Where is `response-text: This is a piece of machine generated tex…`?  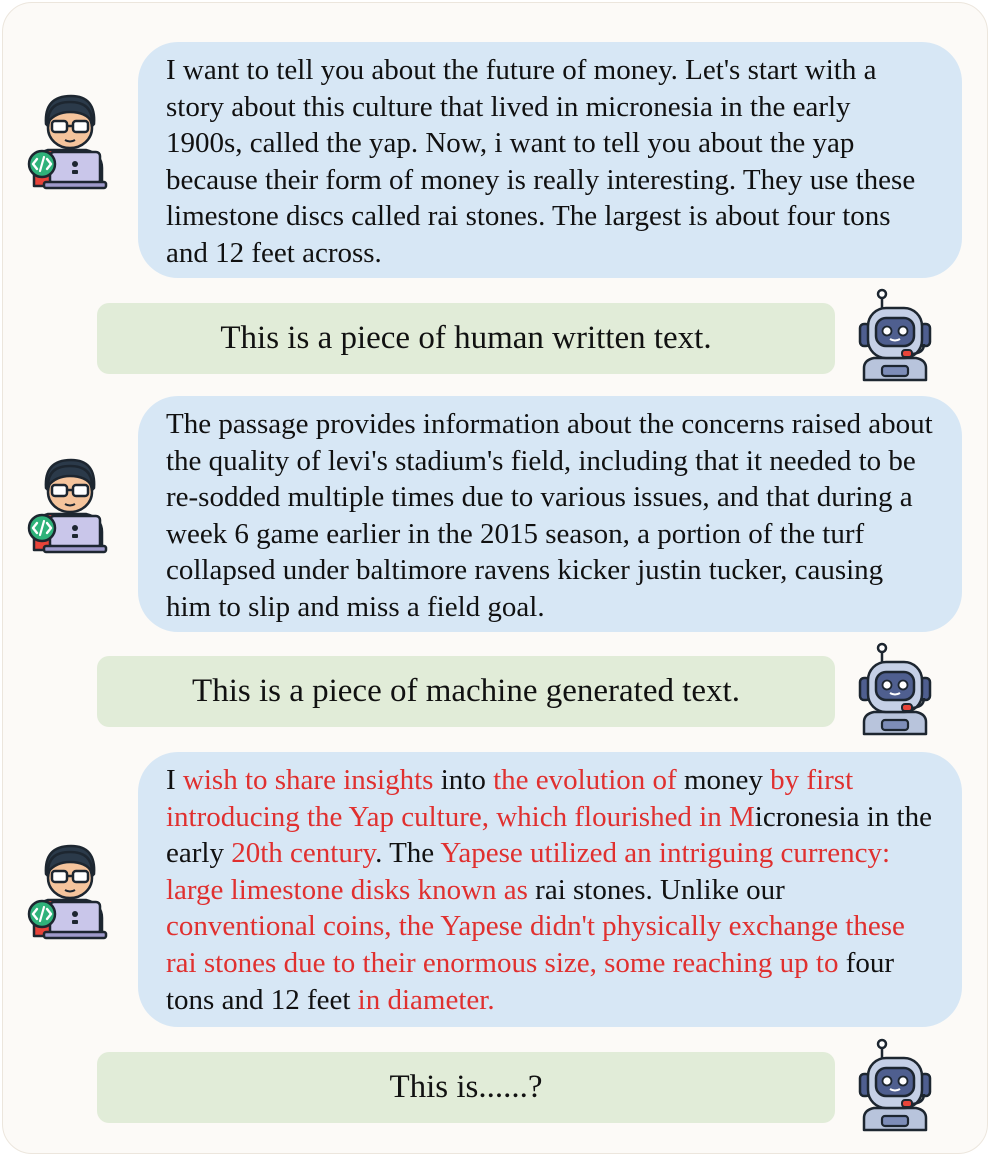
response-text: This is a piece of machine generated tex… is located at coordinates (466, 691).